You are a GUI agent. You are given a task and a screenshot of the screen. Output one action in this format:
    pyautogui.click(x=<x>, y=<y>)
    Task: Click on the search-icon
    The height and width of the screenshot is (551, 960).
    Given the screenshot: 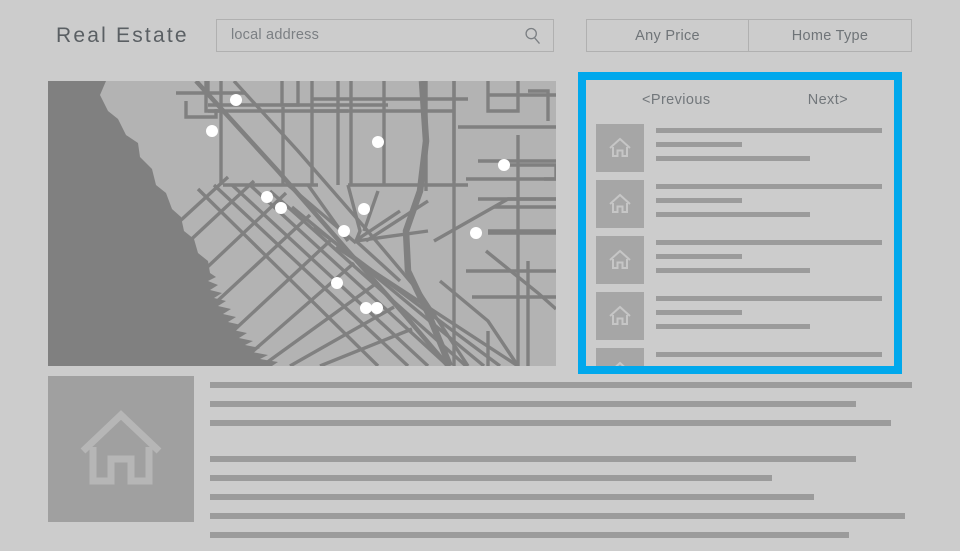 What is the action you would take?
    pyautogui.click(x=533, y=36)
    